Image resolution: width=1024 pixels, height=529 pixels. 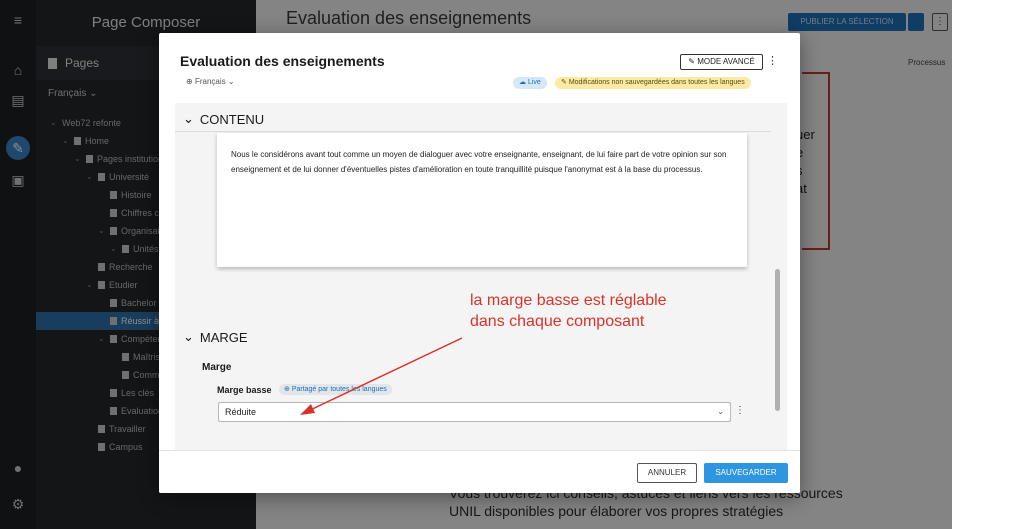 What do you see at coordinates (726, 61) in the screenshot?
I see `advanced-mode-label: MODE AVANCÉ` at bounding box center [726, 61].